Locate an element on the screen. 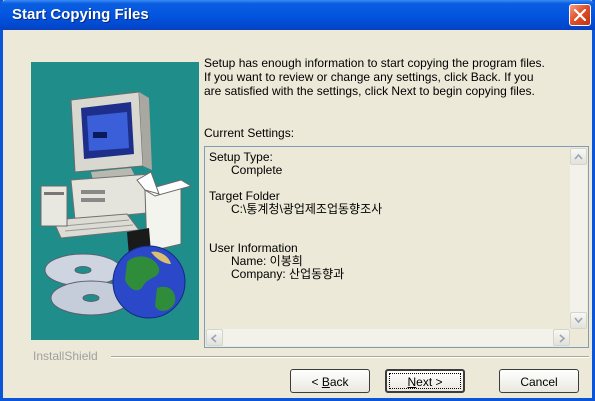  chevron-down-icon is located at coordinates (578, 320).